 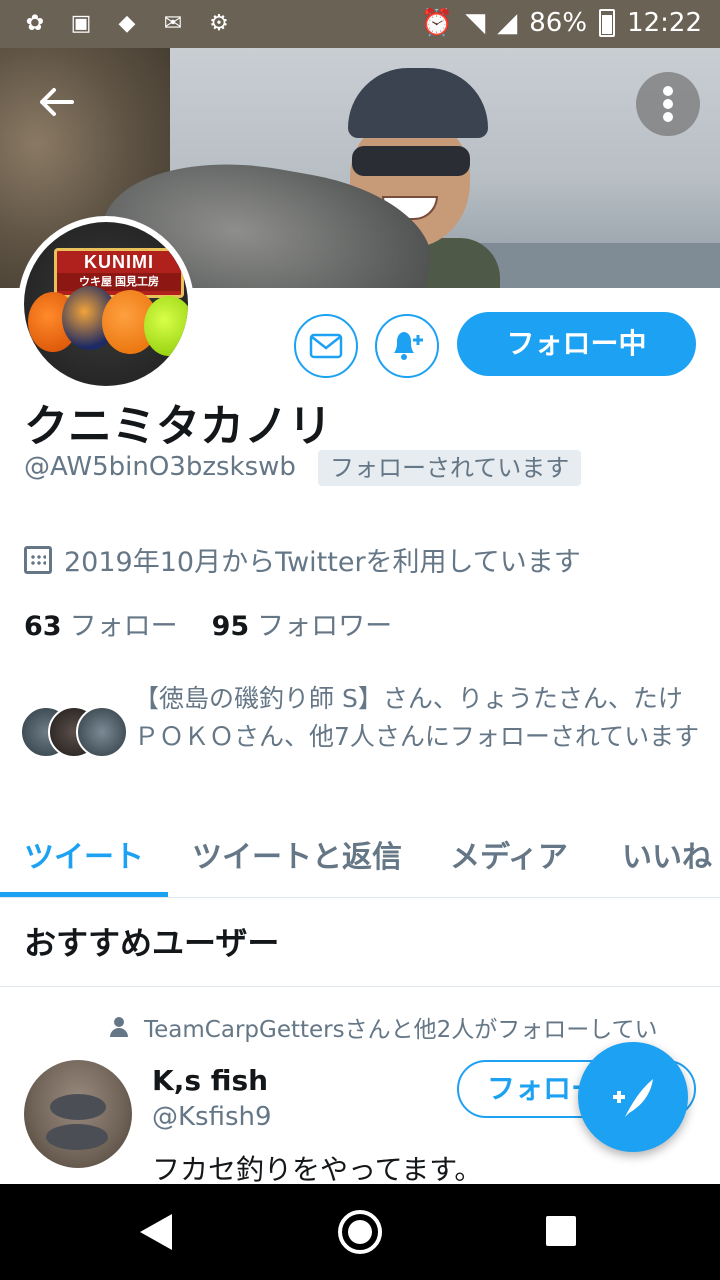 I want to click on system-nav-bar, so click(x=360, y=1232).